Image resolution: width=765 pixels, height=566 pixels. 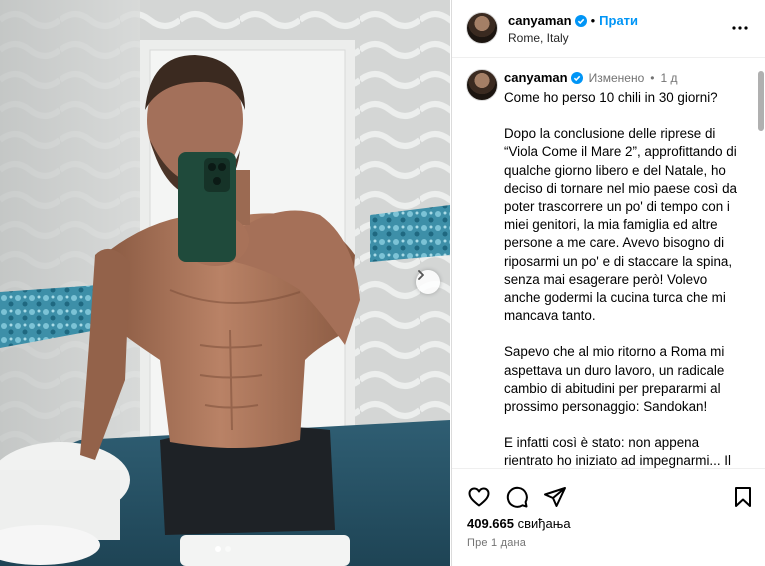 I want to click on follow-button: Прати, so click(x=618, y=20).